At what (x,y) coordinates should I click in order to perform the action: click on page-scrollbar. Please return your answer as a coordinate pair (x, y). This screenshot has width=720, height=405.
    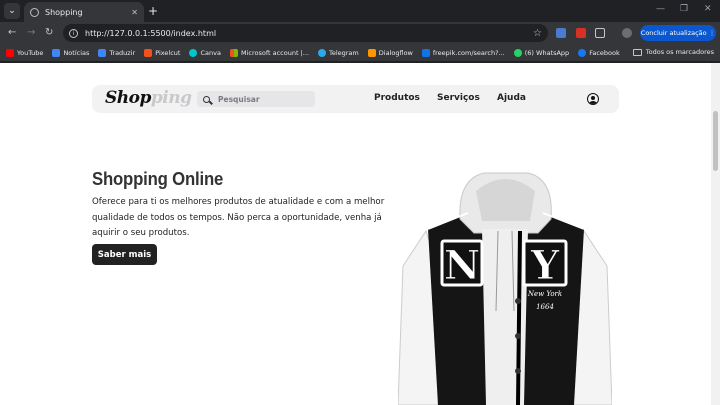
    Looking at the image, I should click on (715, 234).